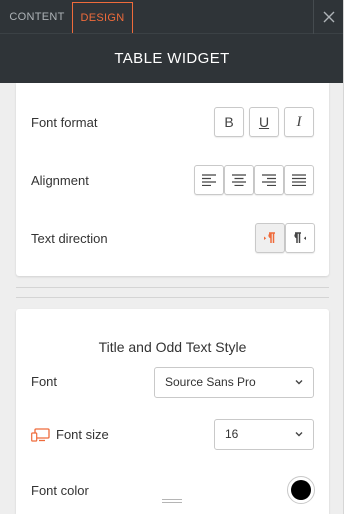  I want to click on font-size-select: 16, so click(264, 434).